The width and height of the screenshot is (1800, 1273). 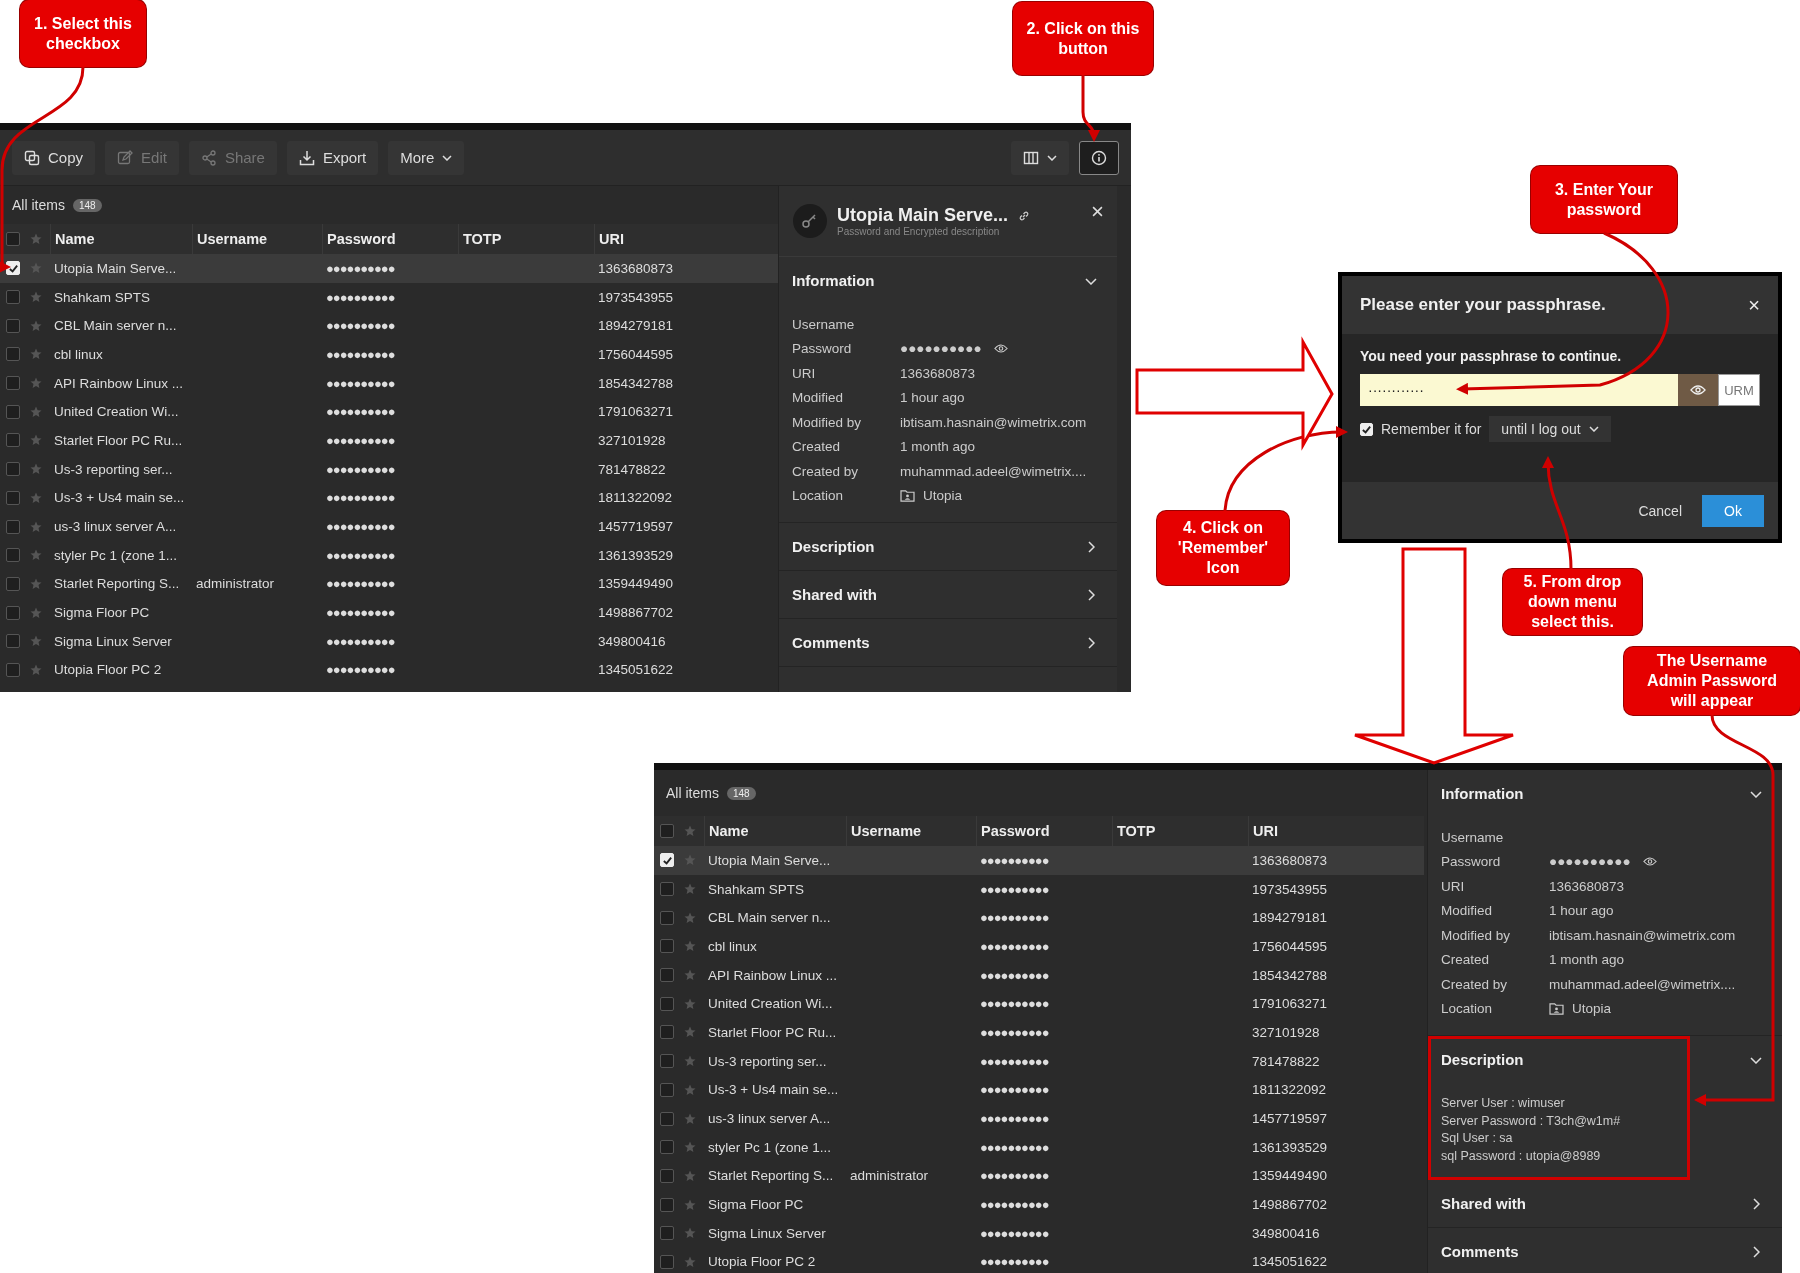 I want to click on remember-checkbox, so click(x=1366, y=429).